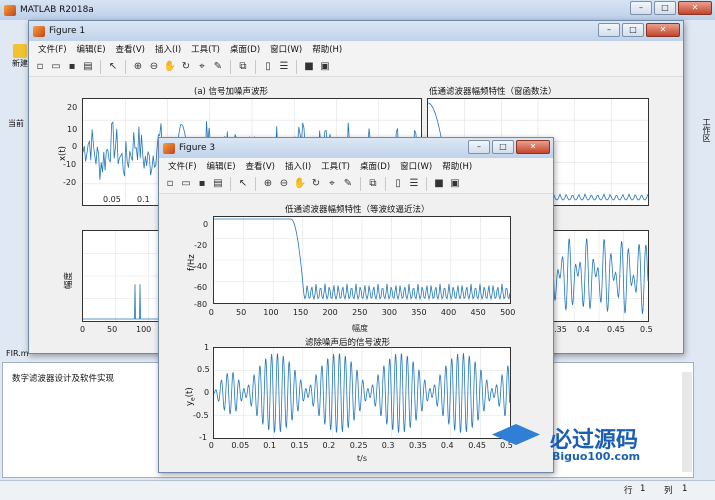  Describe the element at coordinates (375, 166) in the screenshot. I see `figure3-menu-item: 桌面(D)` at that location.